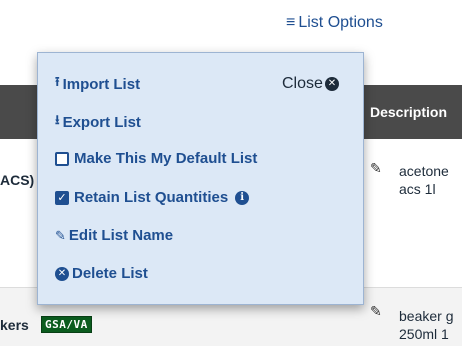 The image size is (462, 346). What do you see at coordinates (62, 158) in the screenshot?
I see `checkbox-unchecked` at bounding box center [62, 158].